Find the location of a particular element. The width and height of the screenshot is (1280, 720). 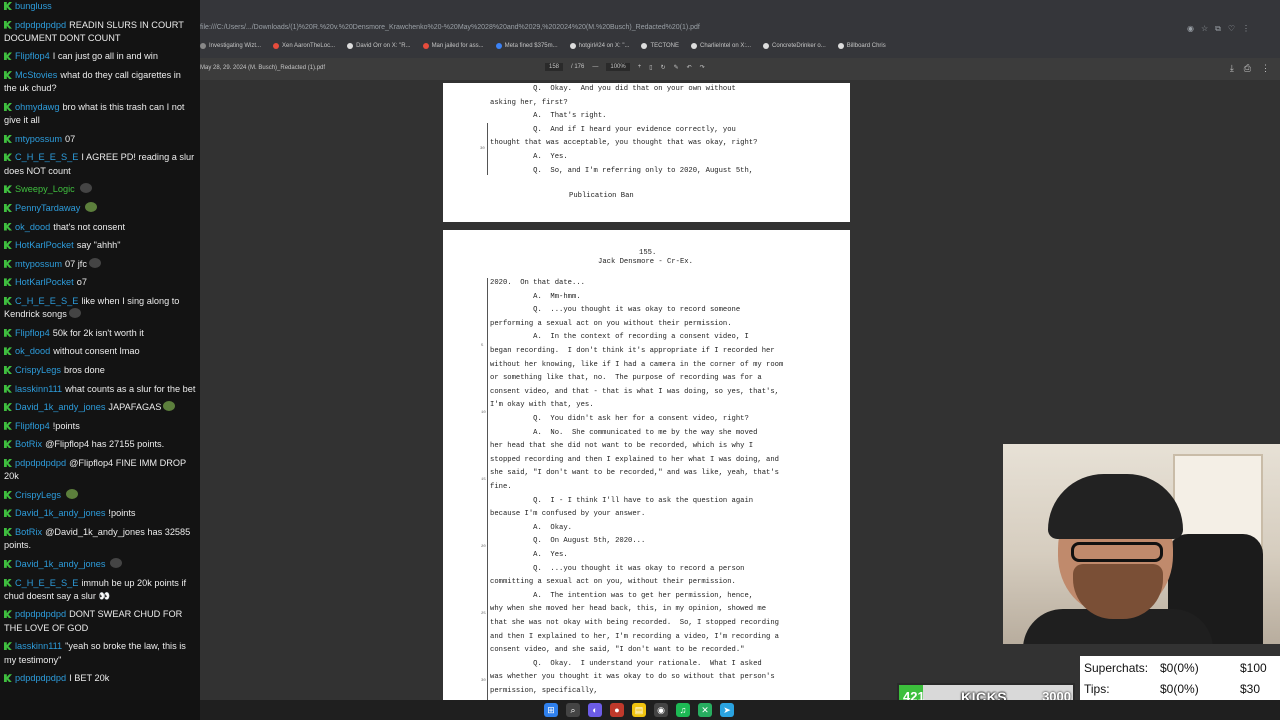

search-icon: ⌕ is located at coordinates (573, 710).